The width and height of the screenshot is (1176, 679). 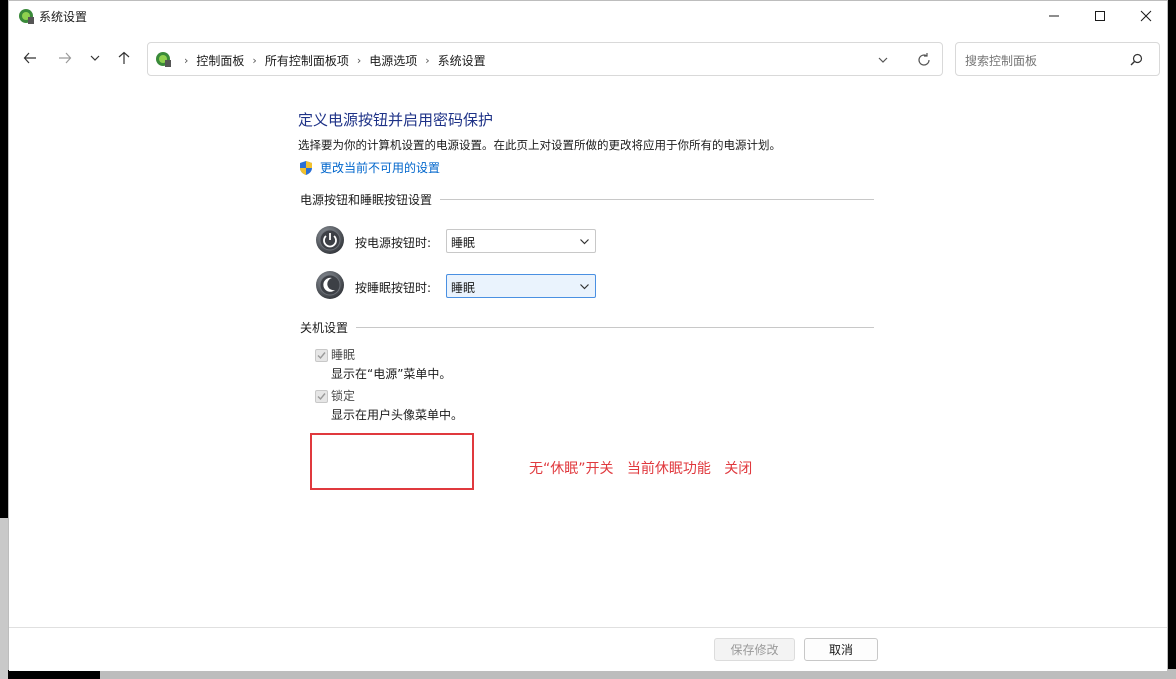 I want to click on shield-icon, so click(x=306, y=167).